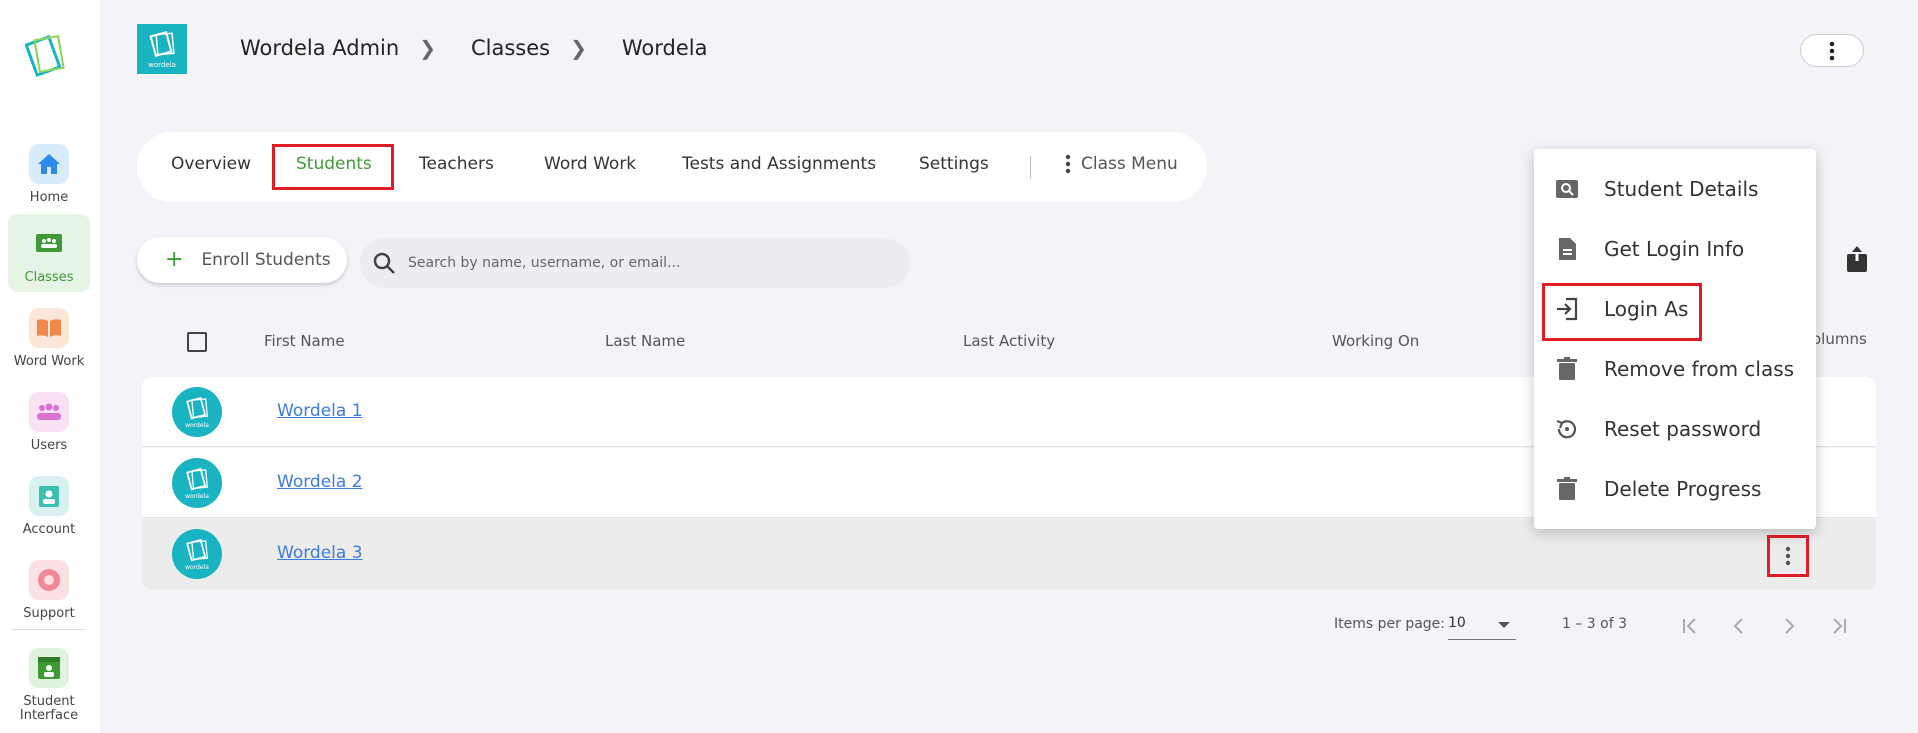 This screenshot has height=733, width=1918. I want to click on search-box, so click(635, 263).